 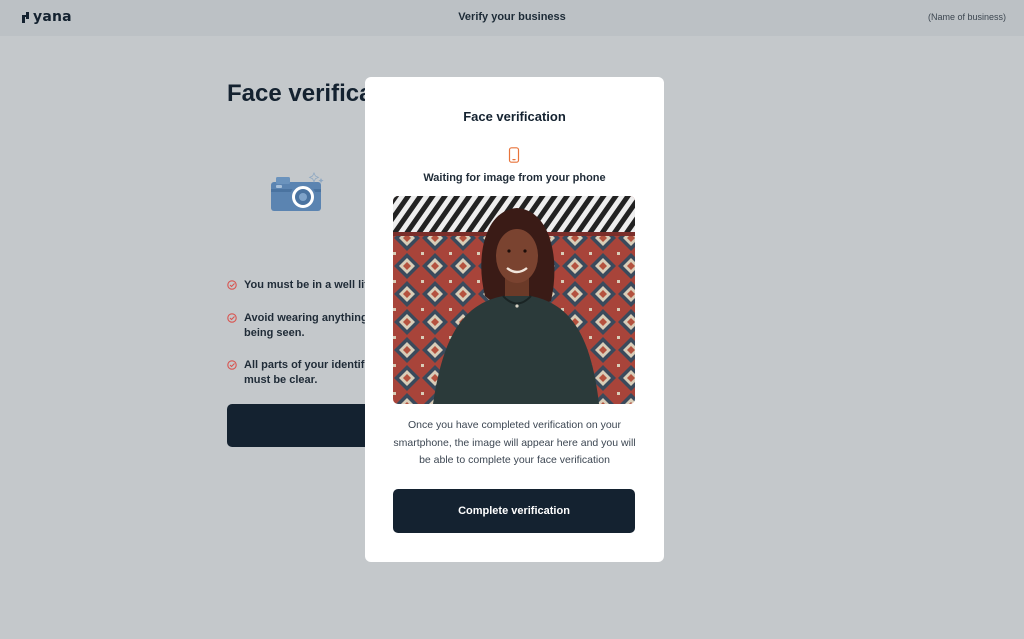 I want to click on requirement-text: Avoid wearing anything being seen., so click(x=306, y=325).